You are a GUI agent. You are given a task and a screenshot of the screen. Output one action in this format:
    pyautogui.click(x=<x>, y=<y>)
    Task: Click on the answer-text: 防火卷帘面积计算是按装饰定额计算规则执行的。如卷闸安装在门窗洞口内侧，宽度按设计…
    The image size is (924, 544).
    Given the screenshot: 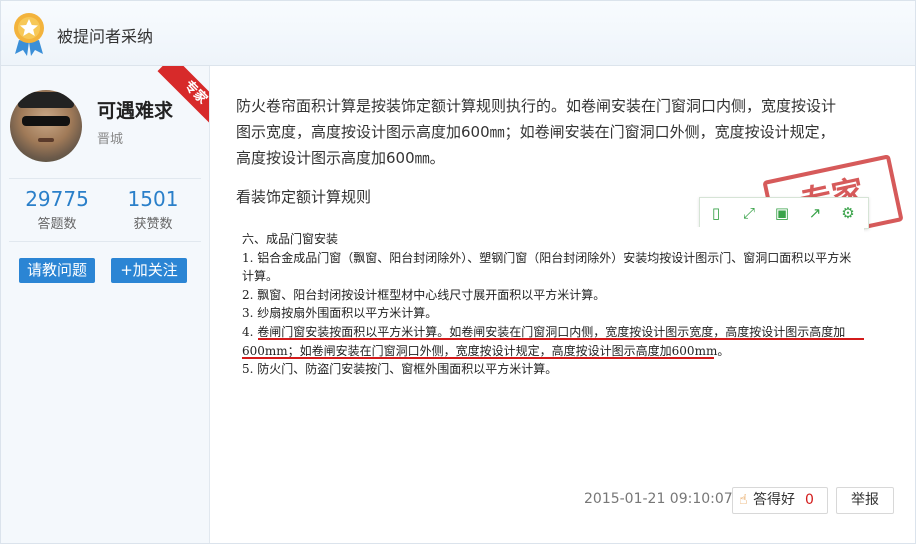 What is the action you would take?
    pyautogui.click(x=536, y=132)
    